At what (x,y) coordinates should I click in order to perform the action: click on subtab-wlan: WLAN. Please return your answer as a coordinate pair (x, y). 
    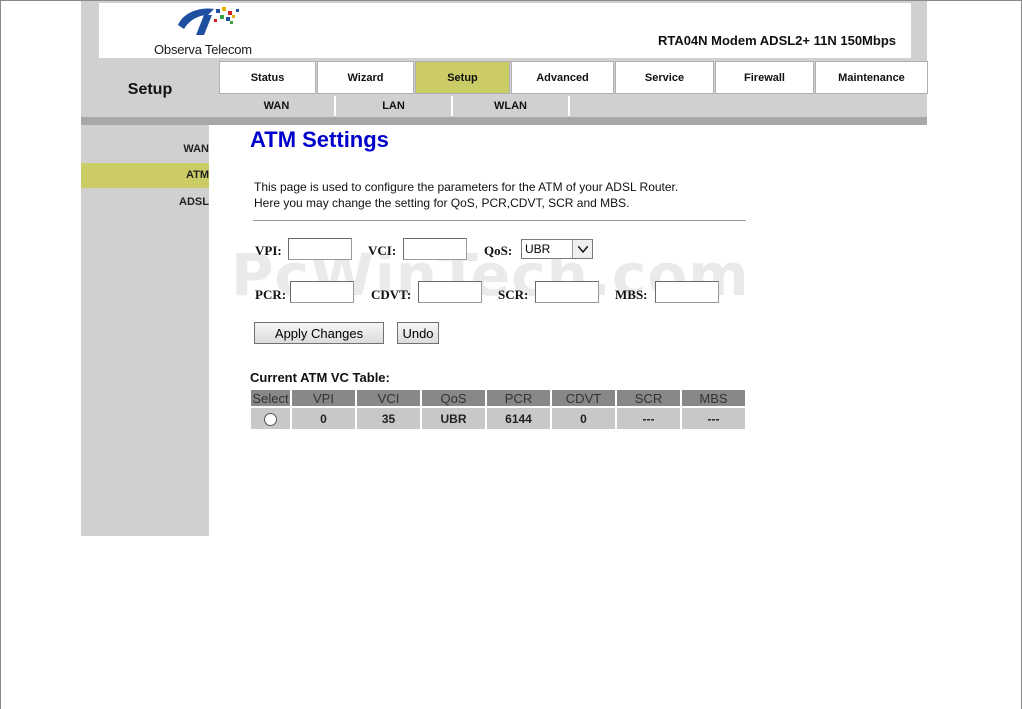
    Looking at the image, I should click on (511, 106).